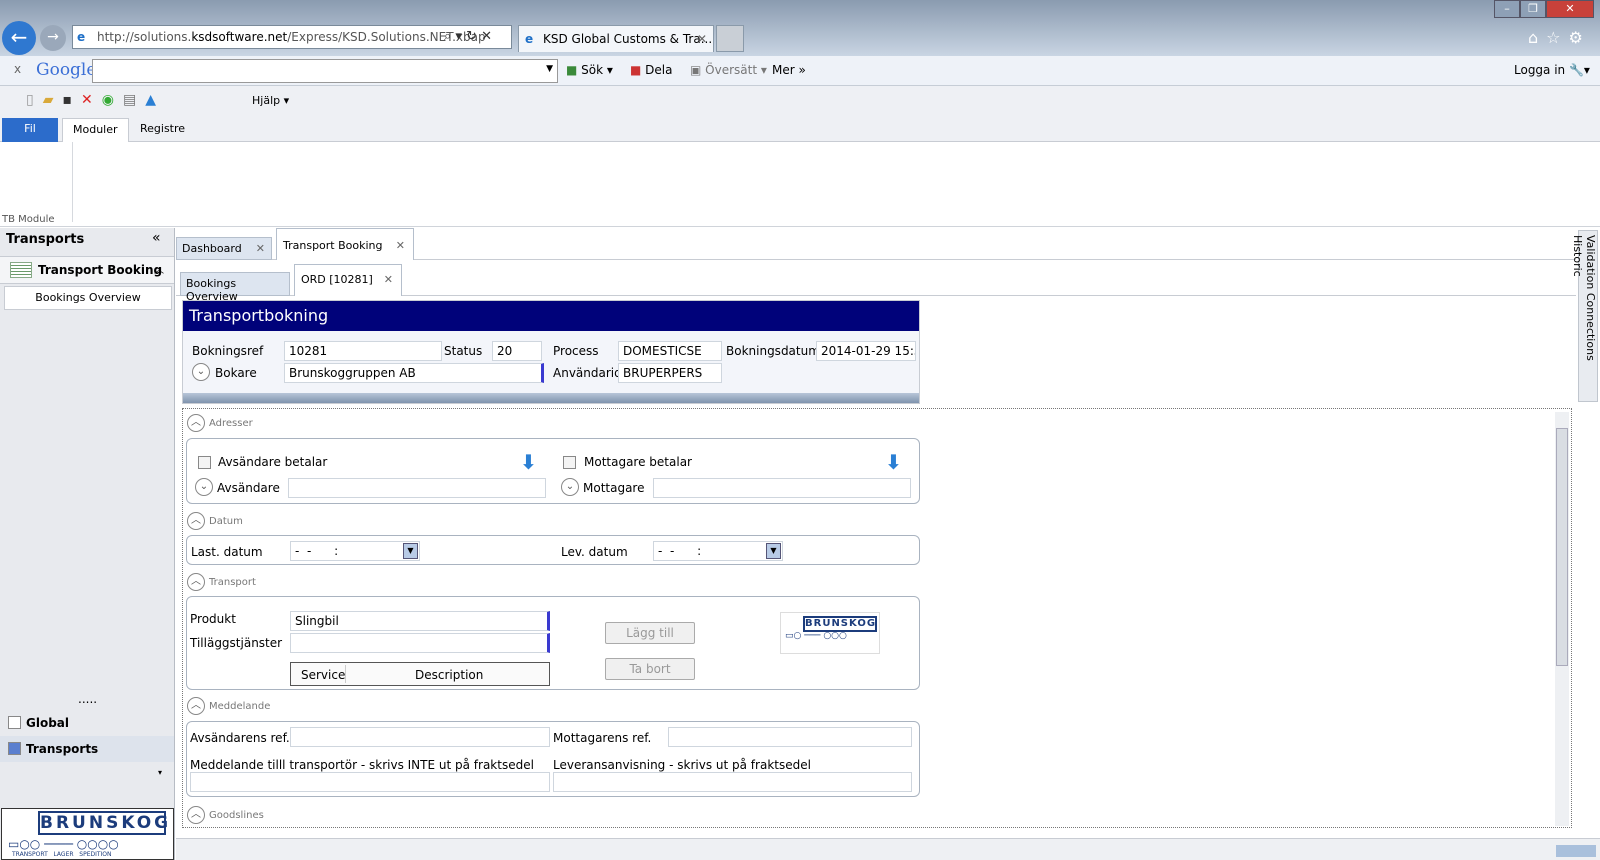 Image resolution: width=1600 pixels, height=860 pixels. What do you see at coordinates (420, 643) in the screenshot?
I see `tillaggstjanster-field` at bounding box center [420, 643].